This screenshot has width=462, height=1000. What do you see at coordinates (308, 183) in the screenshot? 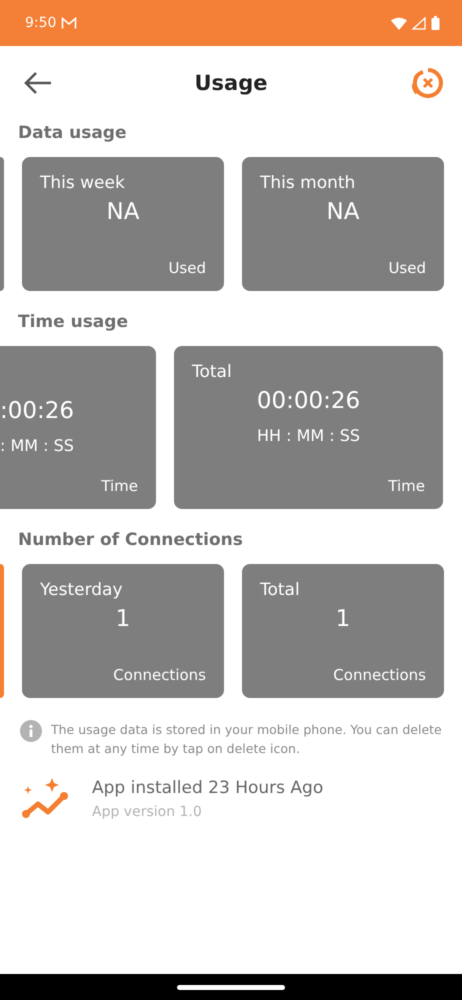
I see `card-label: This month` at bounding box center [308, 183].